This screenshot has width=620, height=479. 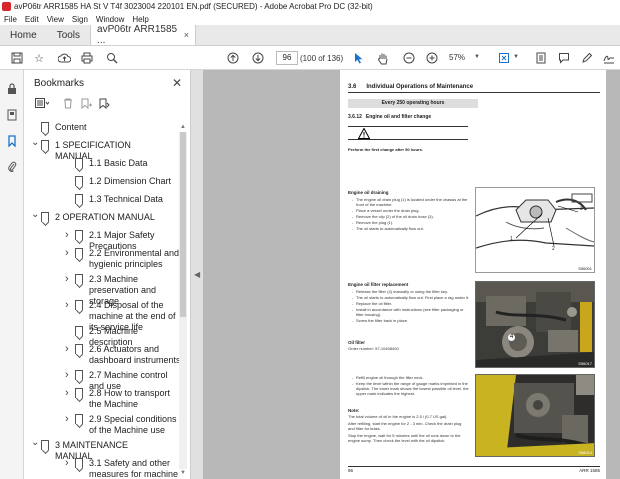 What do you see at coordinates (110, 19) in the screenshot?
I see `menu-window: Window` at bounding box center [110, 19].